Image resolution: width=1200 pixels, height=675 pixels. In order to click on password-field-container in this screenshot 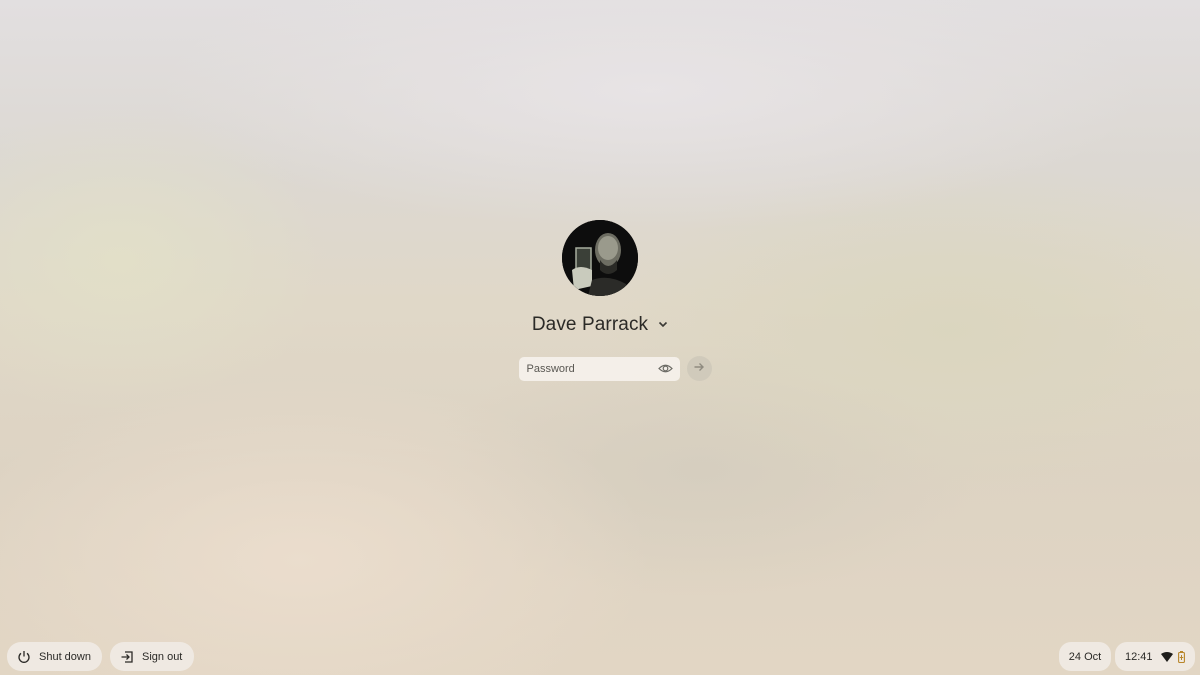, I will do `click(599, 368)`.